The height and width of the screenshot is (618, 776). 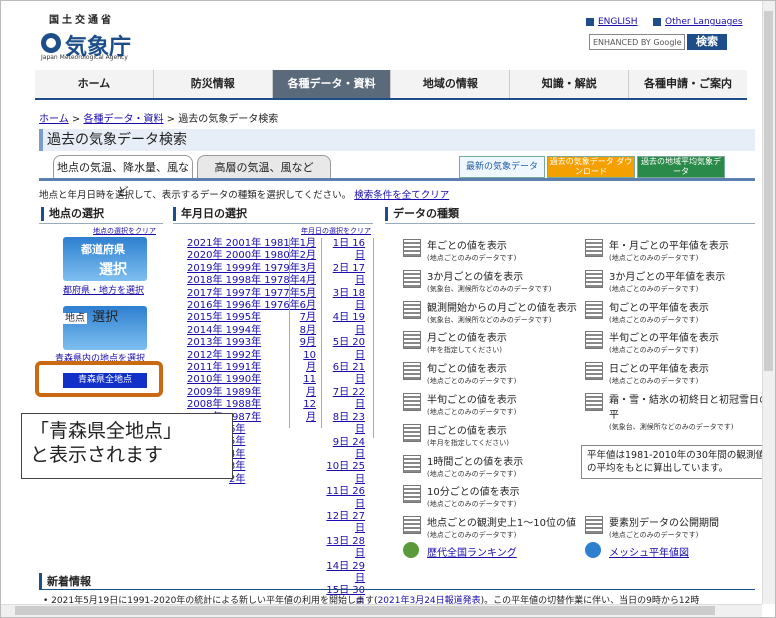 What do you see at coordinates (344, 324) in the screenshot?
I see `day-option: 4日 19日` at bounding box center [344, 324].